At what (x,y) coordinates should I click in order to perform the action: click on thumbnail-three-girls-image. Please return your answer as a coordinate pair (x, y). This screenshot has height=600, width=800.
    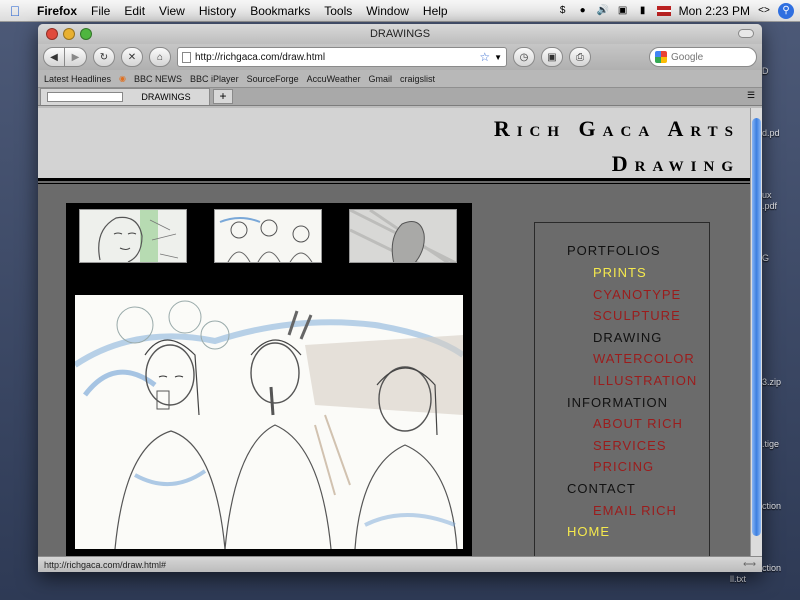
    Looking at the image, I should click on (268, 236).